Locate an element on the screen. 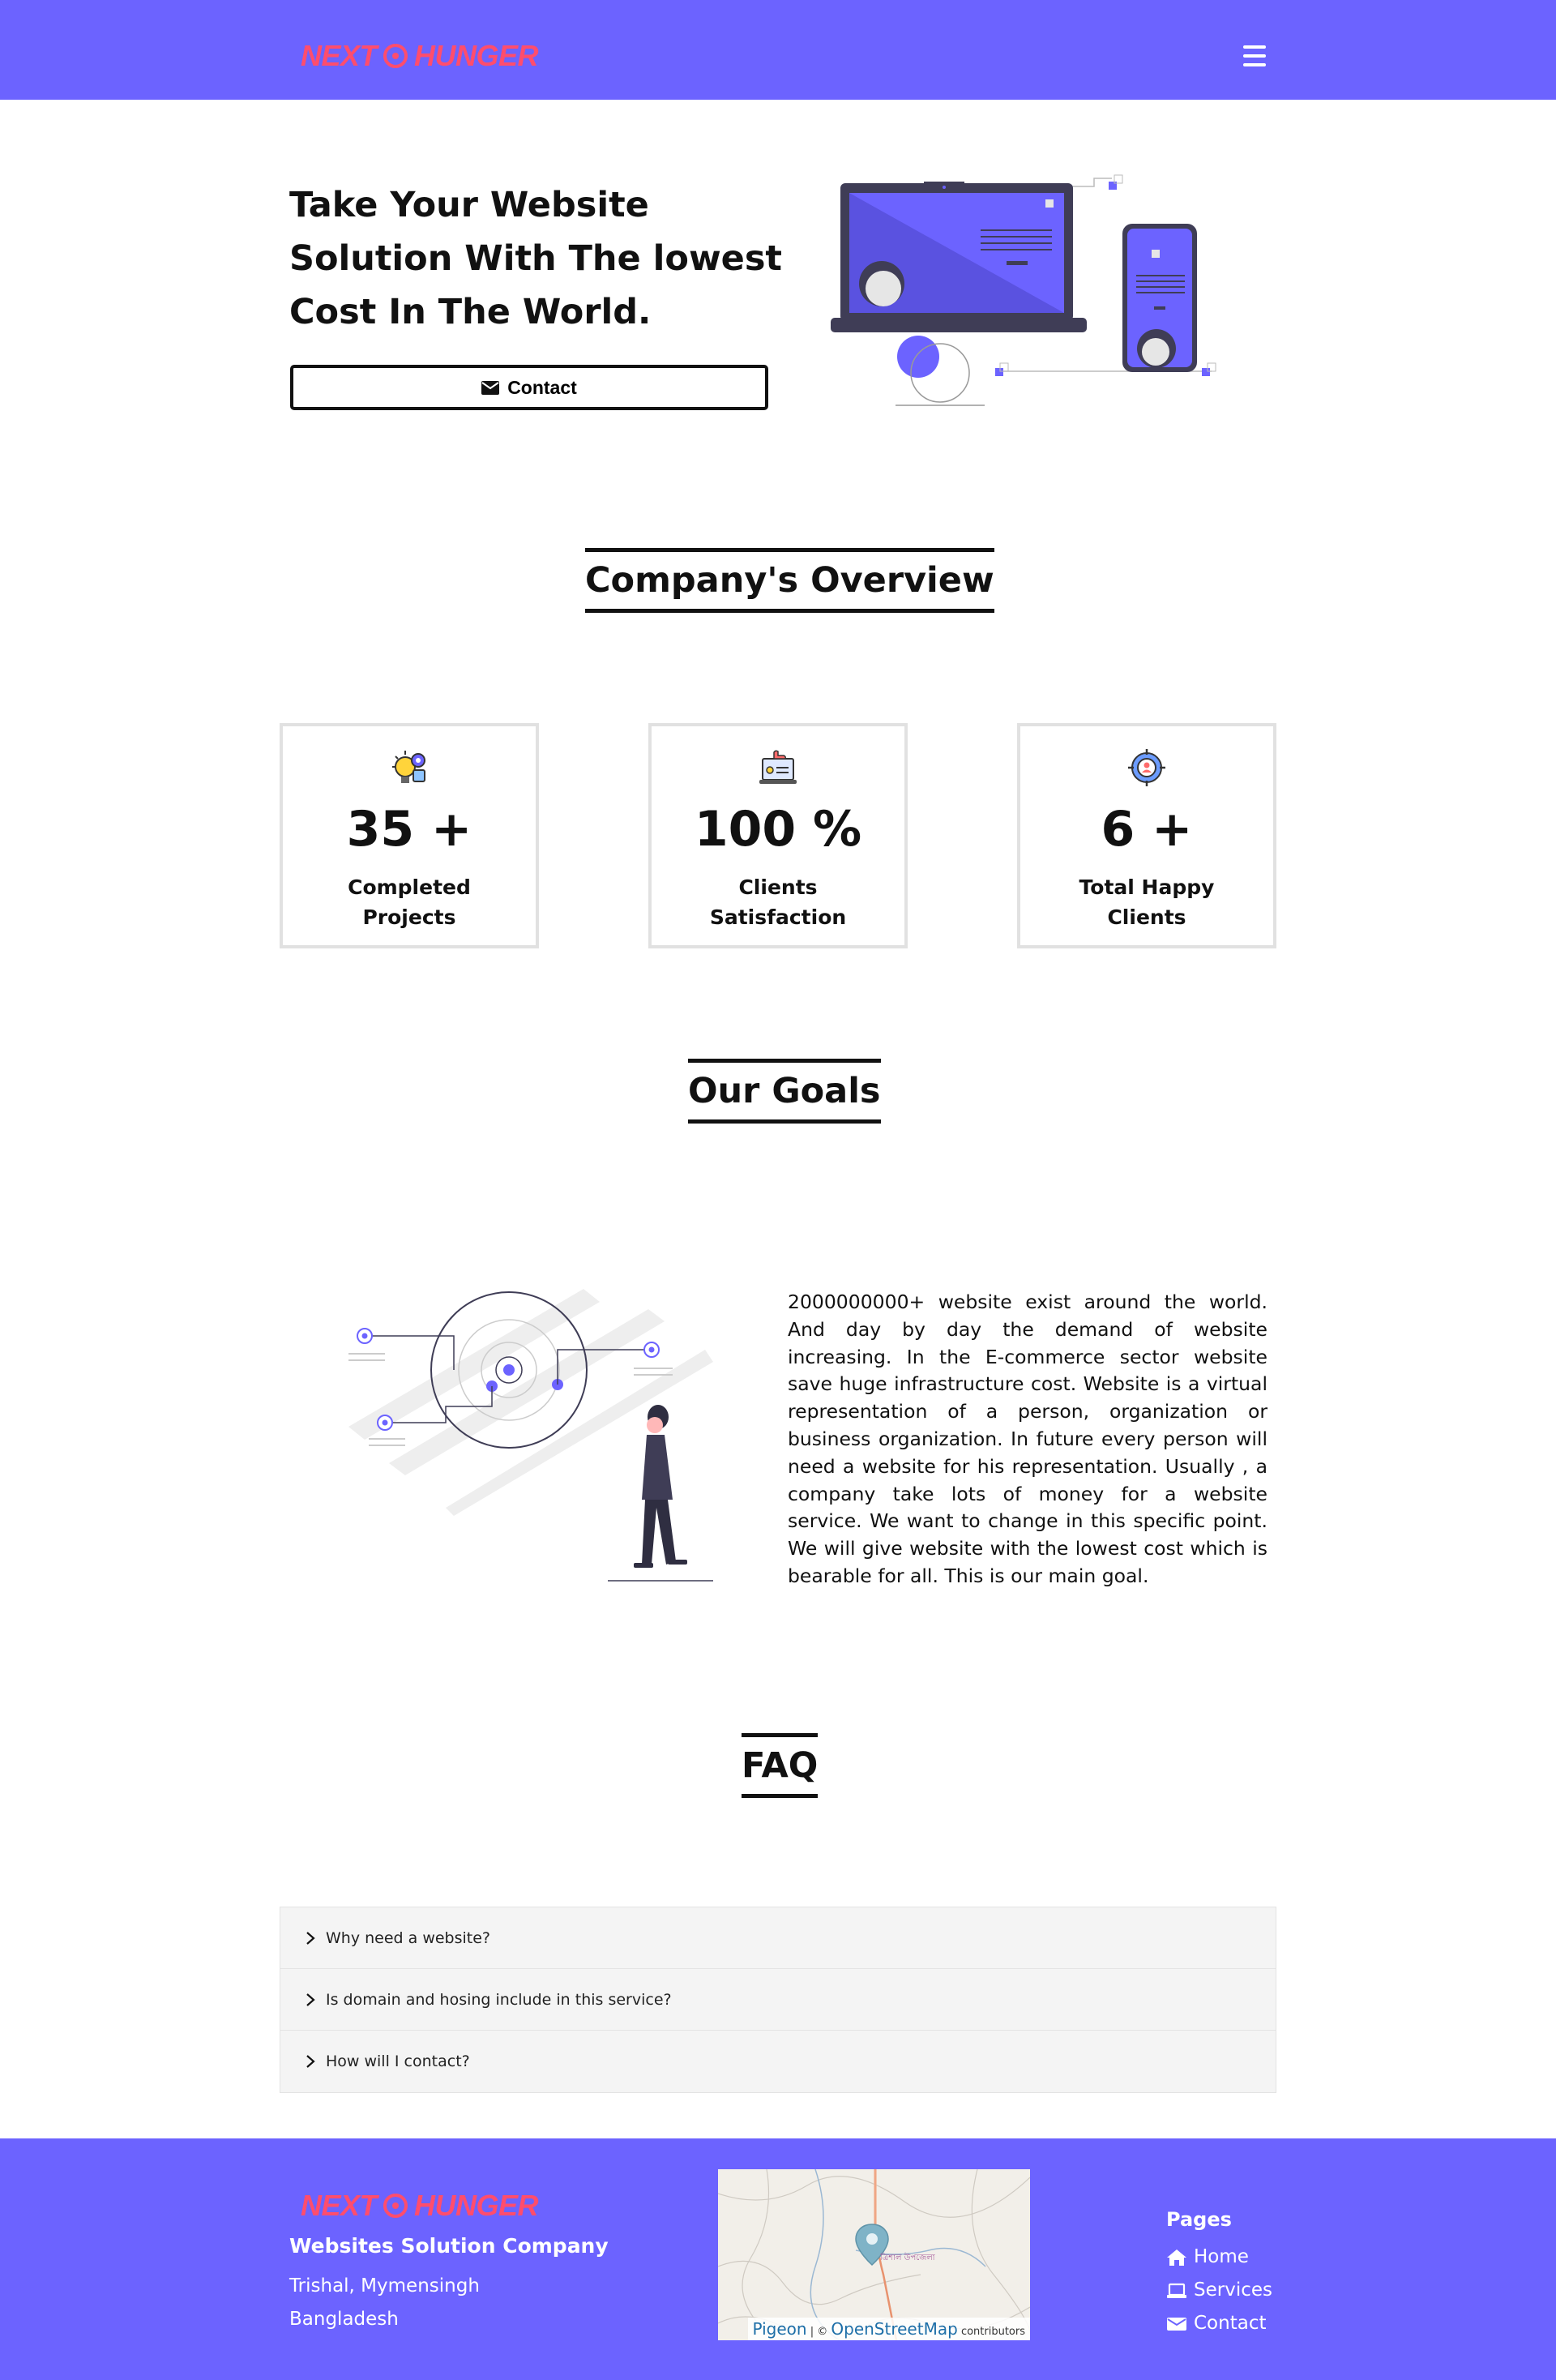  devices-illustration is located at coordinates (1023, 290).